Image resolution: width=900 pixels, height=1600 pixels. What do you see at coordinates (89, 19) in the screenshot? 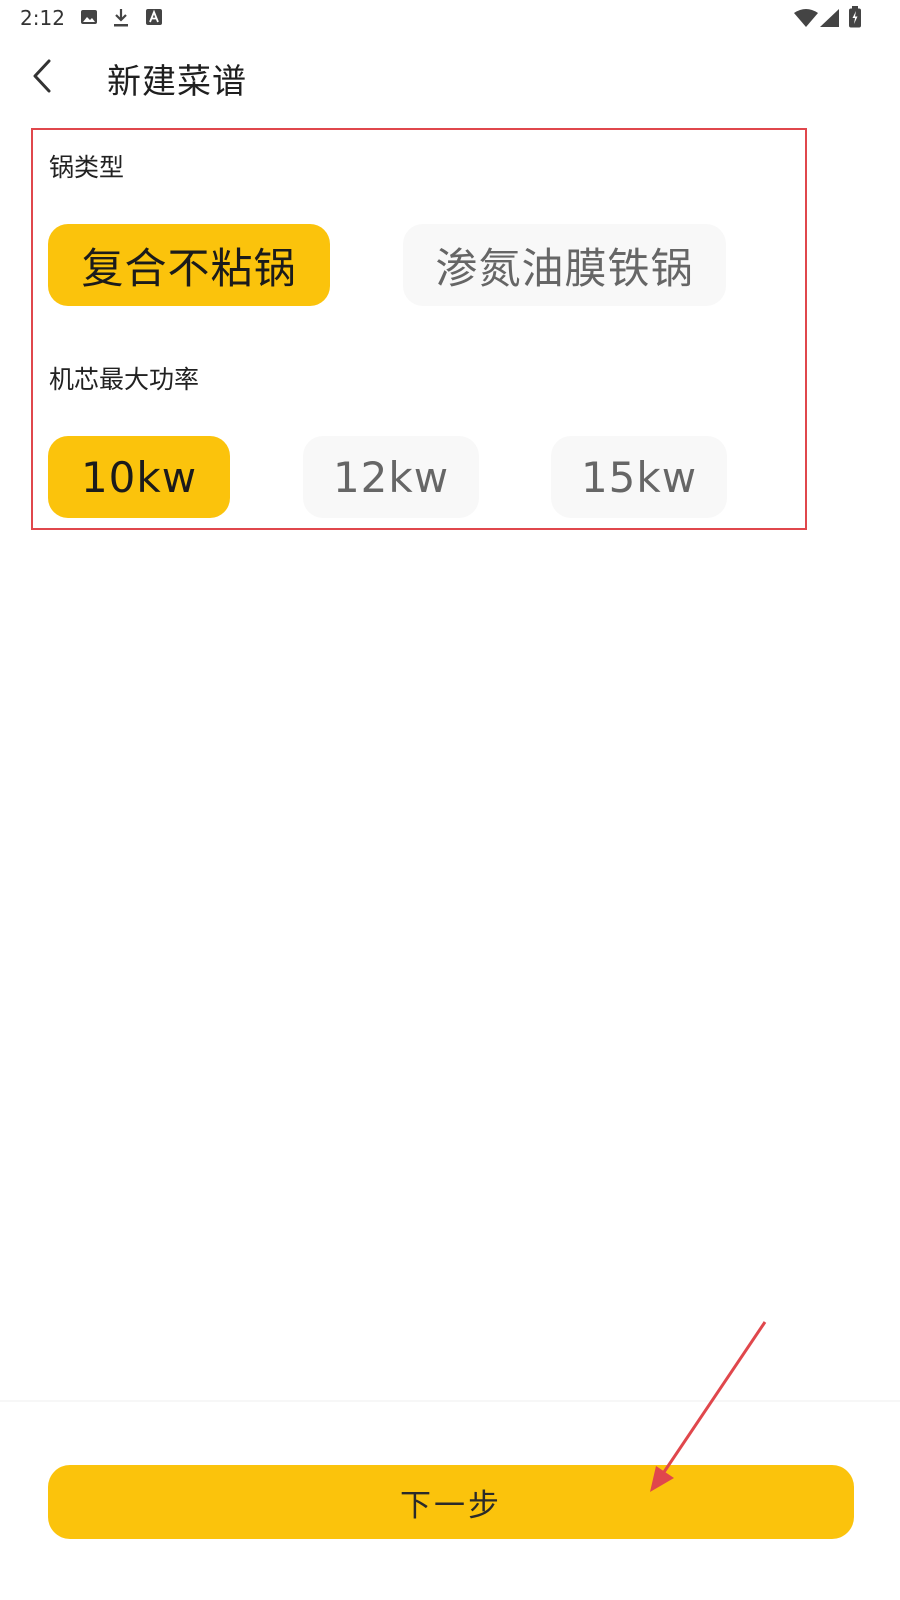
I see `image-icon` at bounding box center [89, 19].